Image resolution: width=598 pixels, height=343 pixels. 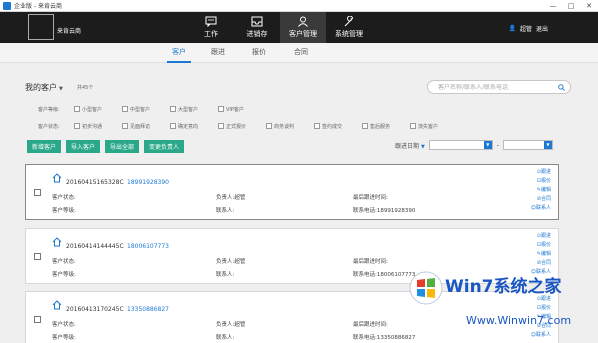 I want to click on window-title-bar: 企业版 - 来肯云商 — □ ✕, so click(x=299, y=6).